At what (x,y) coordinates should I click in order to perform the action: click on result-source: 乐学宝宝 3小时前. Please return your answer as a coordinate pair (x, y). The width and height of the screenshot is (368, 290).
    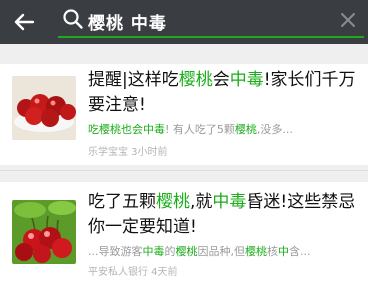
    Looking at the image, I should click on (128, 152).